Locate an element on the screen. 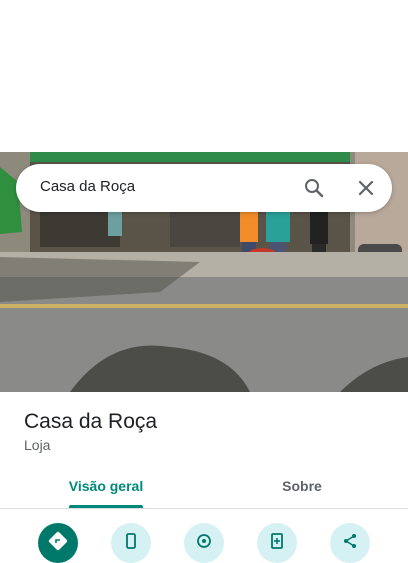 This screenshot has height=563, width=408. add-photo-button is located at coordinates (277, 543).